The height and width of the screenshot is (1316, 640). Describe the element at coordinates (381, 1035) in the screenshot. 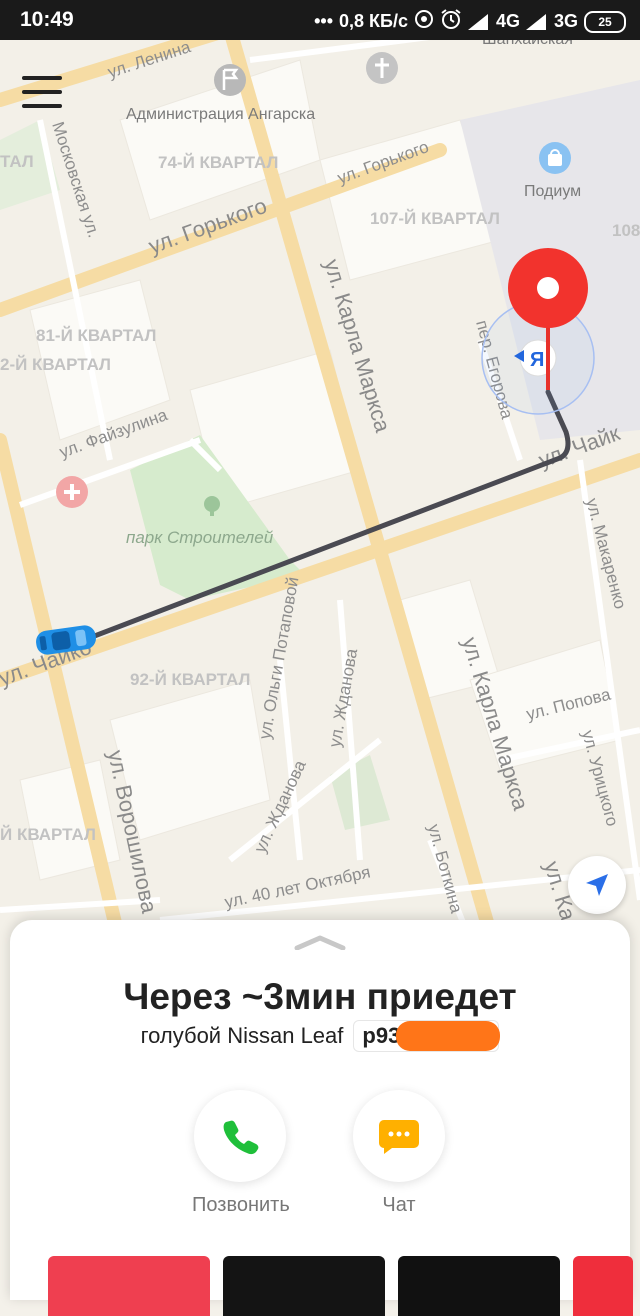

I see `plate-prefix: р93` at that location.